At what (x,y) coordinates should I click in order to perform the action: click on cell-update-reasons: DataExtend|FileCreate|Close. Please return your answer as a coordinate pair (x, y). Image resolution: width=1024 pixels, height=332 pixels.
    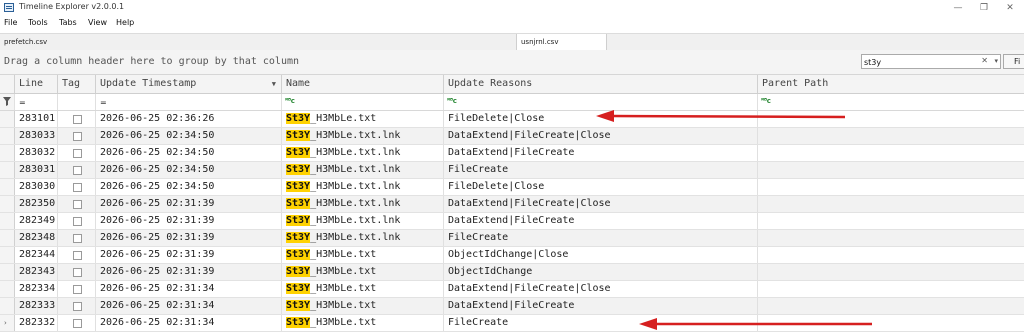
    Looking at the image, I should click on (601, 289).